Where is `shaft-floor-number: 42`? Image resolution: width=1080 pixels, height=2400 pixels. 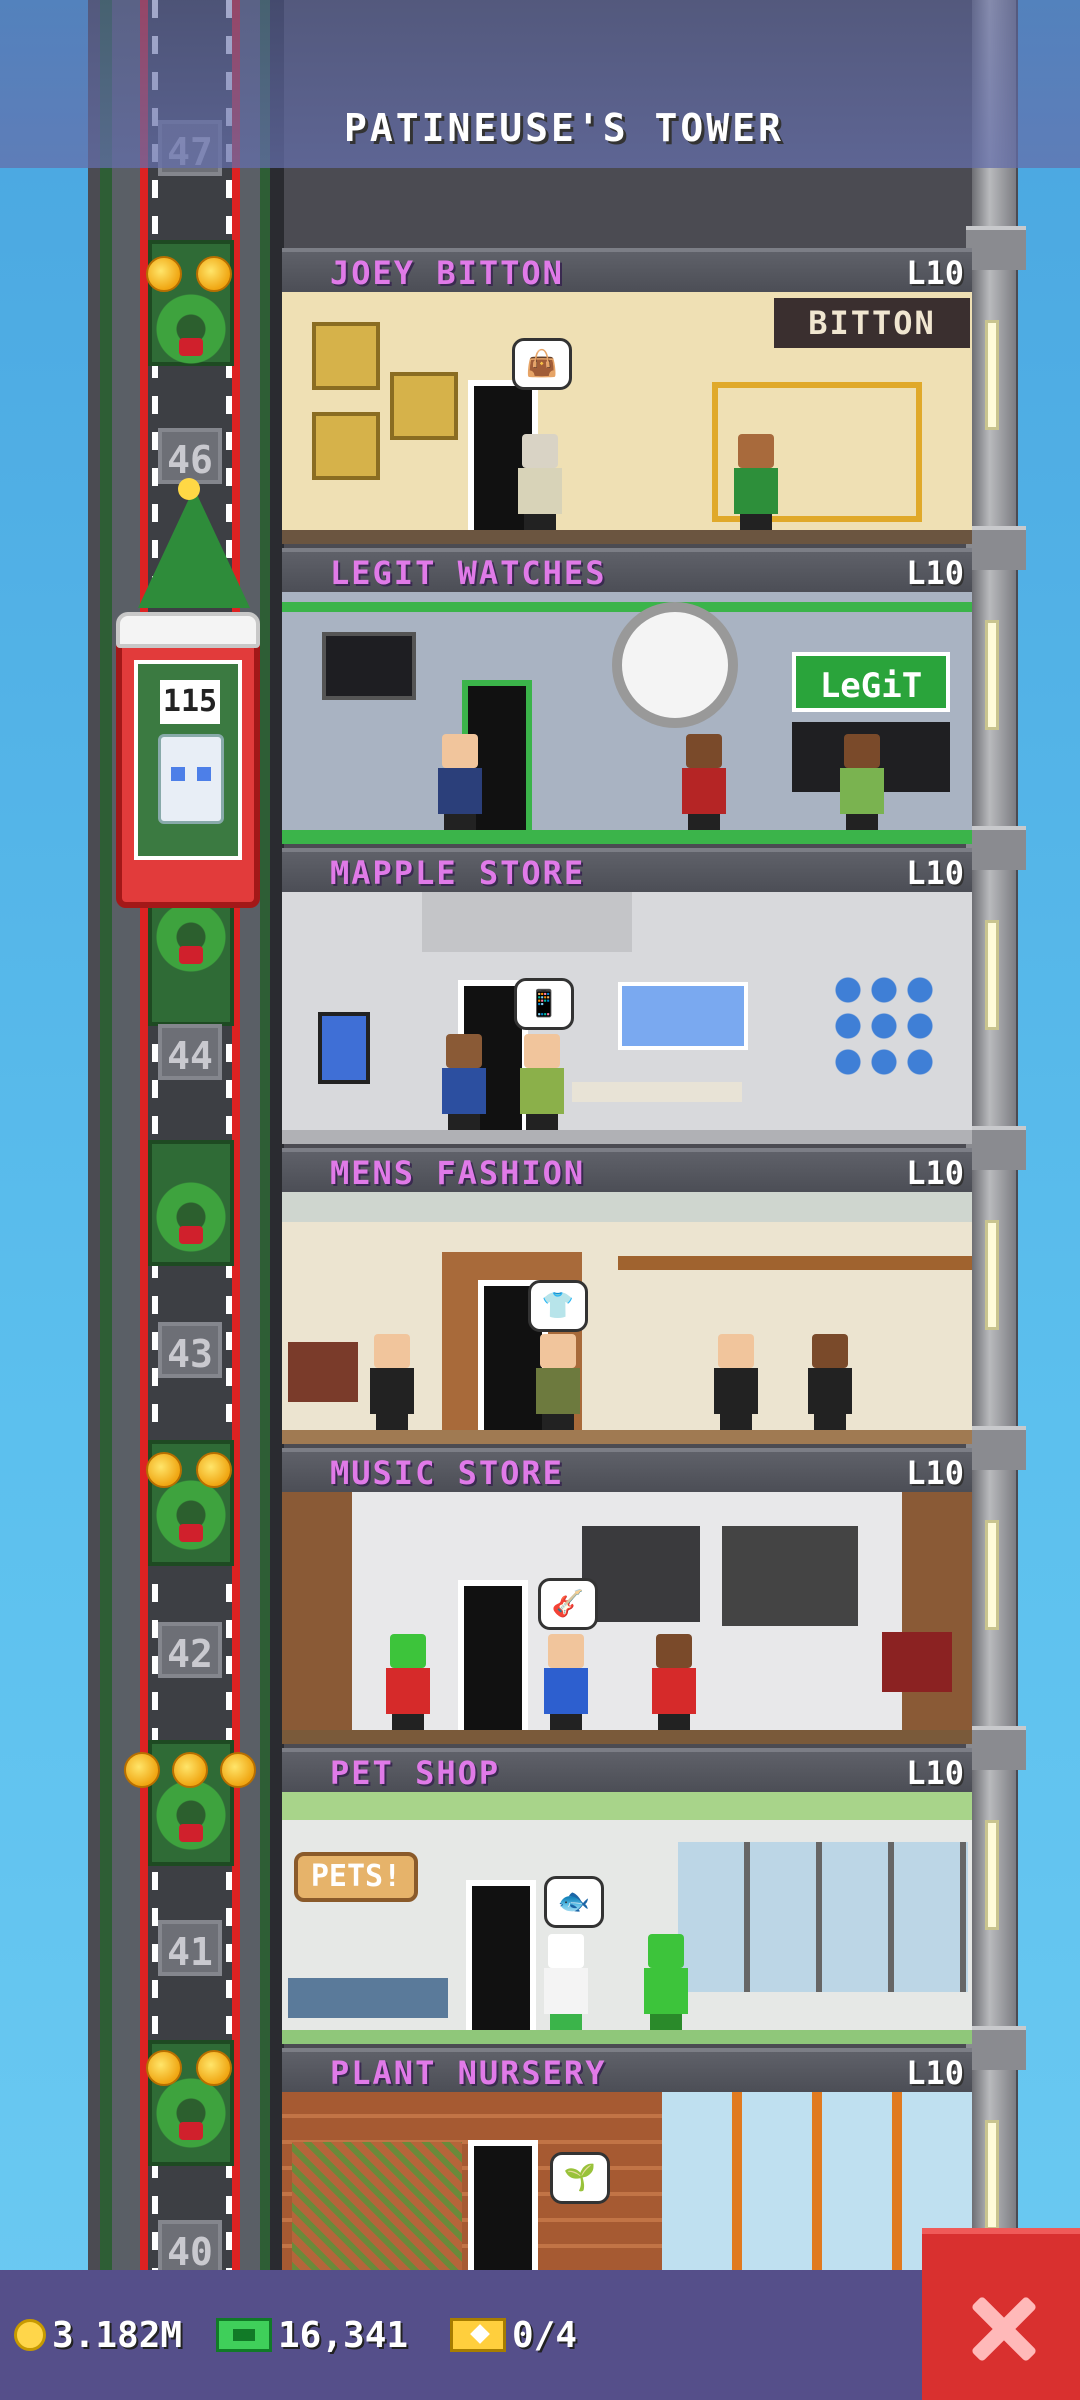 shaft-floor-number: 42 is located at coordinates (190, 1650).